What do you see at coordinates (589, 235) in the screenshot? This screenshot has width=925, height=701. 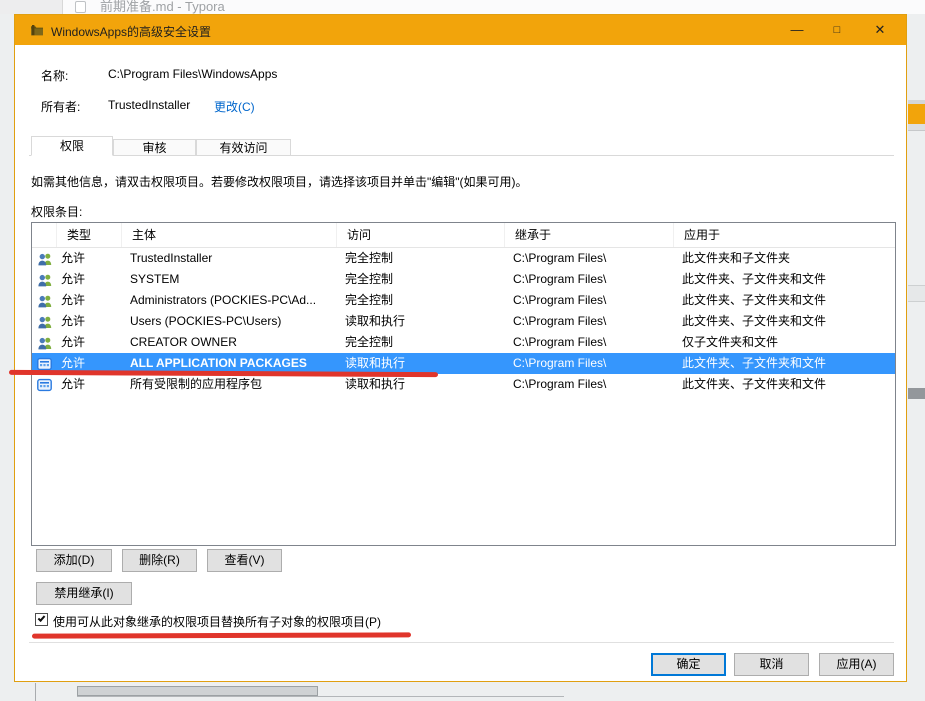 I see `column-header: 继承于` at bounding box center [589, 235].